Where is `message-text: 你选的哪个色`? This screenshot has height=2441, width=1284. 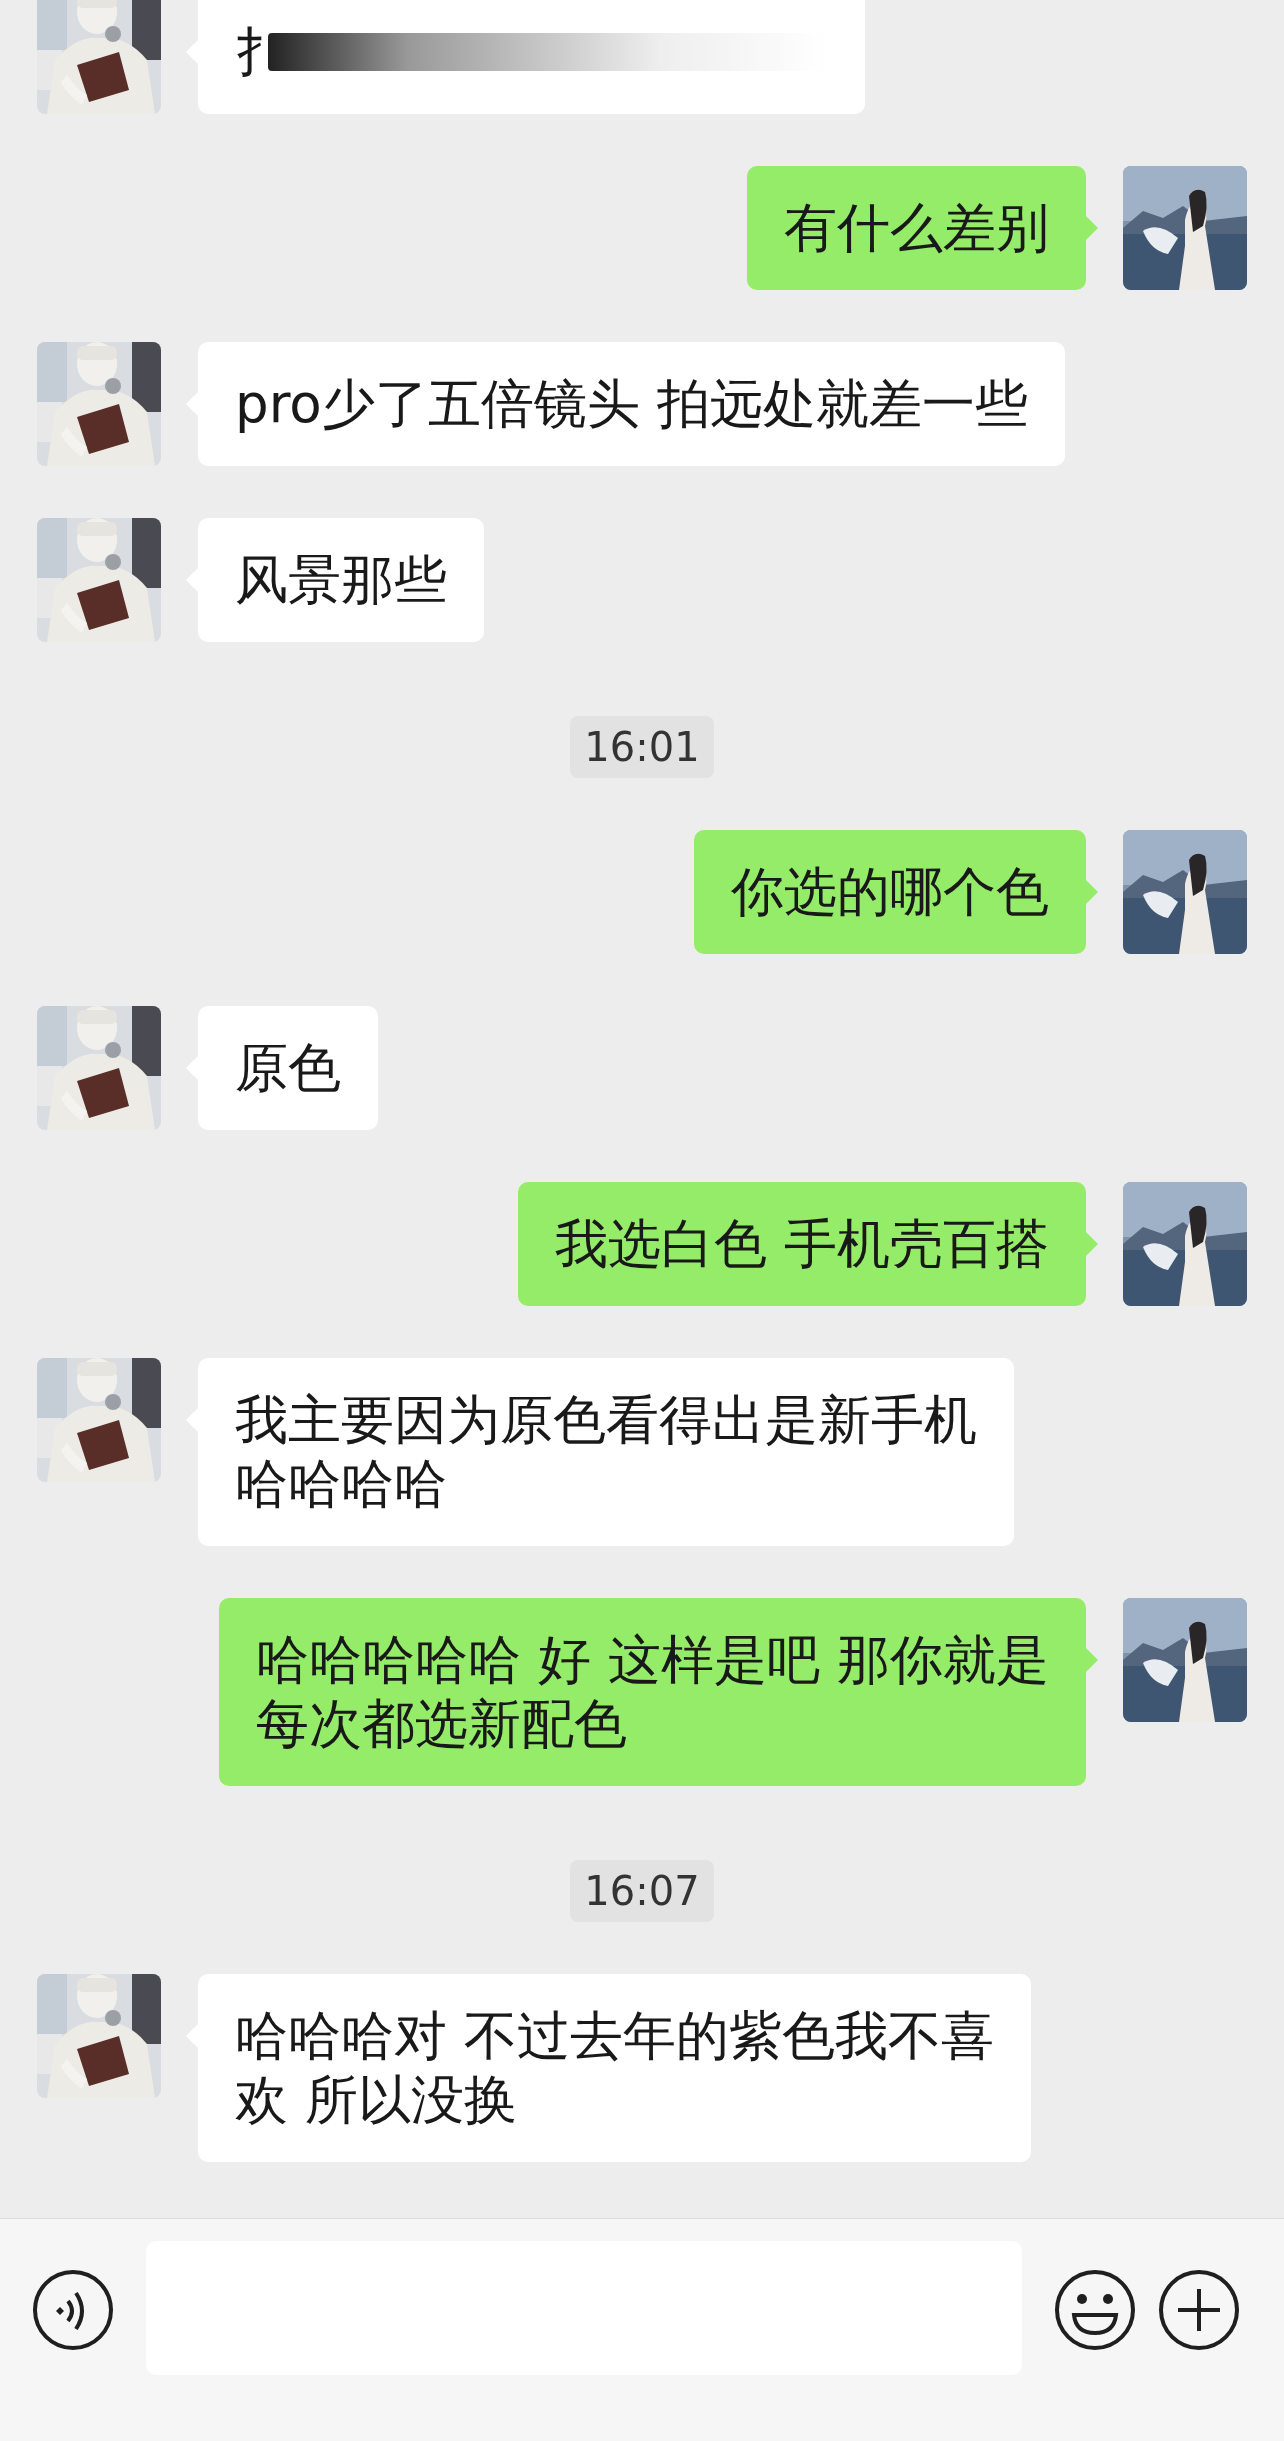
message-text: 你选的哪个色 is located at coordinates (890, 892).